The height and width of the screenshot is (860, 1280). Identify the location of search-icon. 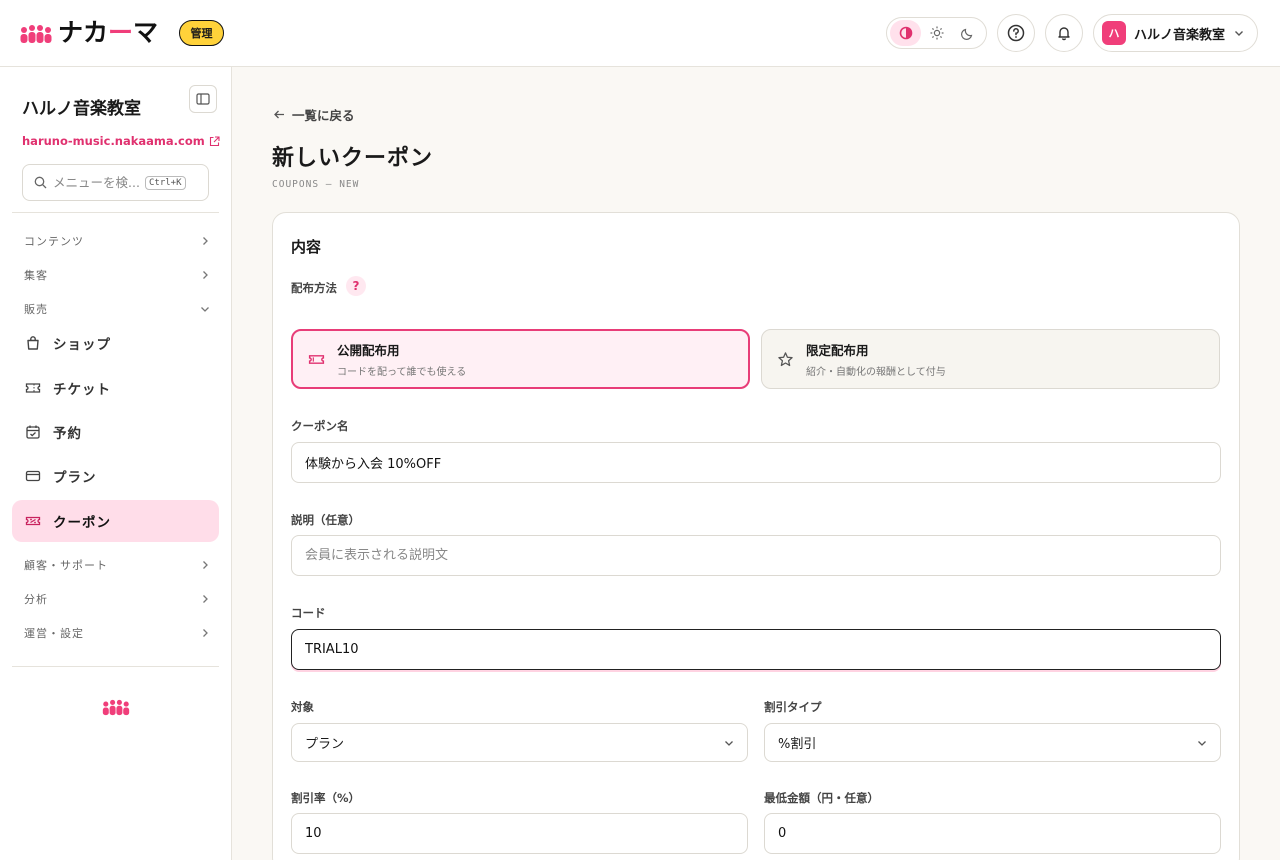
(40, 182).